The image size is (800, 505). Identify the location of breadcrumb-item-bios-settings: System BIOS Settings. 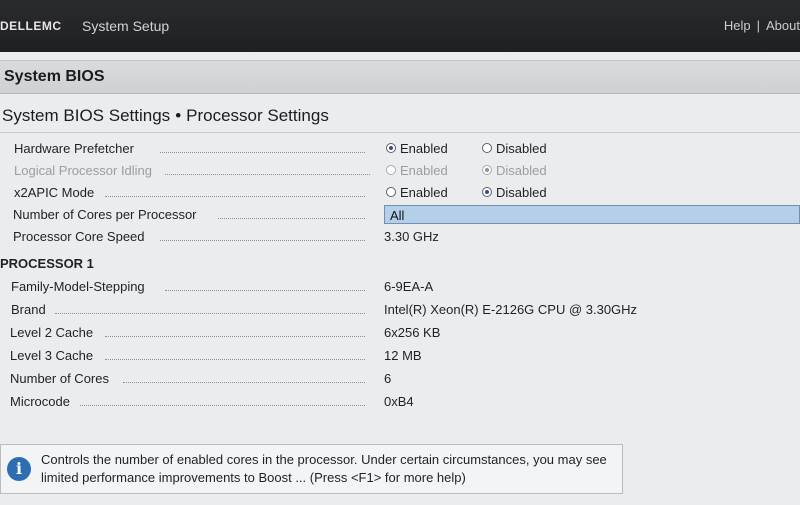
(86, 115).